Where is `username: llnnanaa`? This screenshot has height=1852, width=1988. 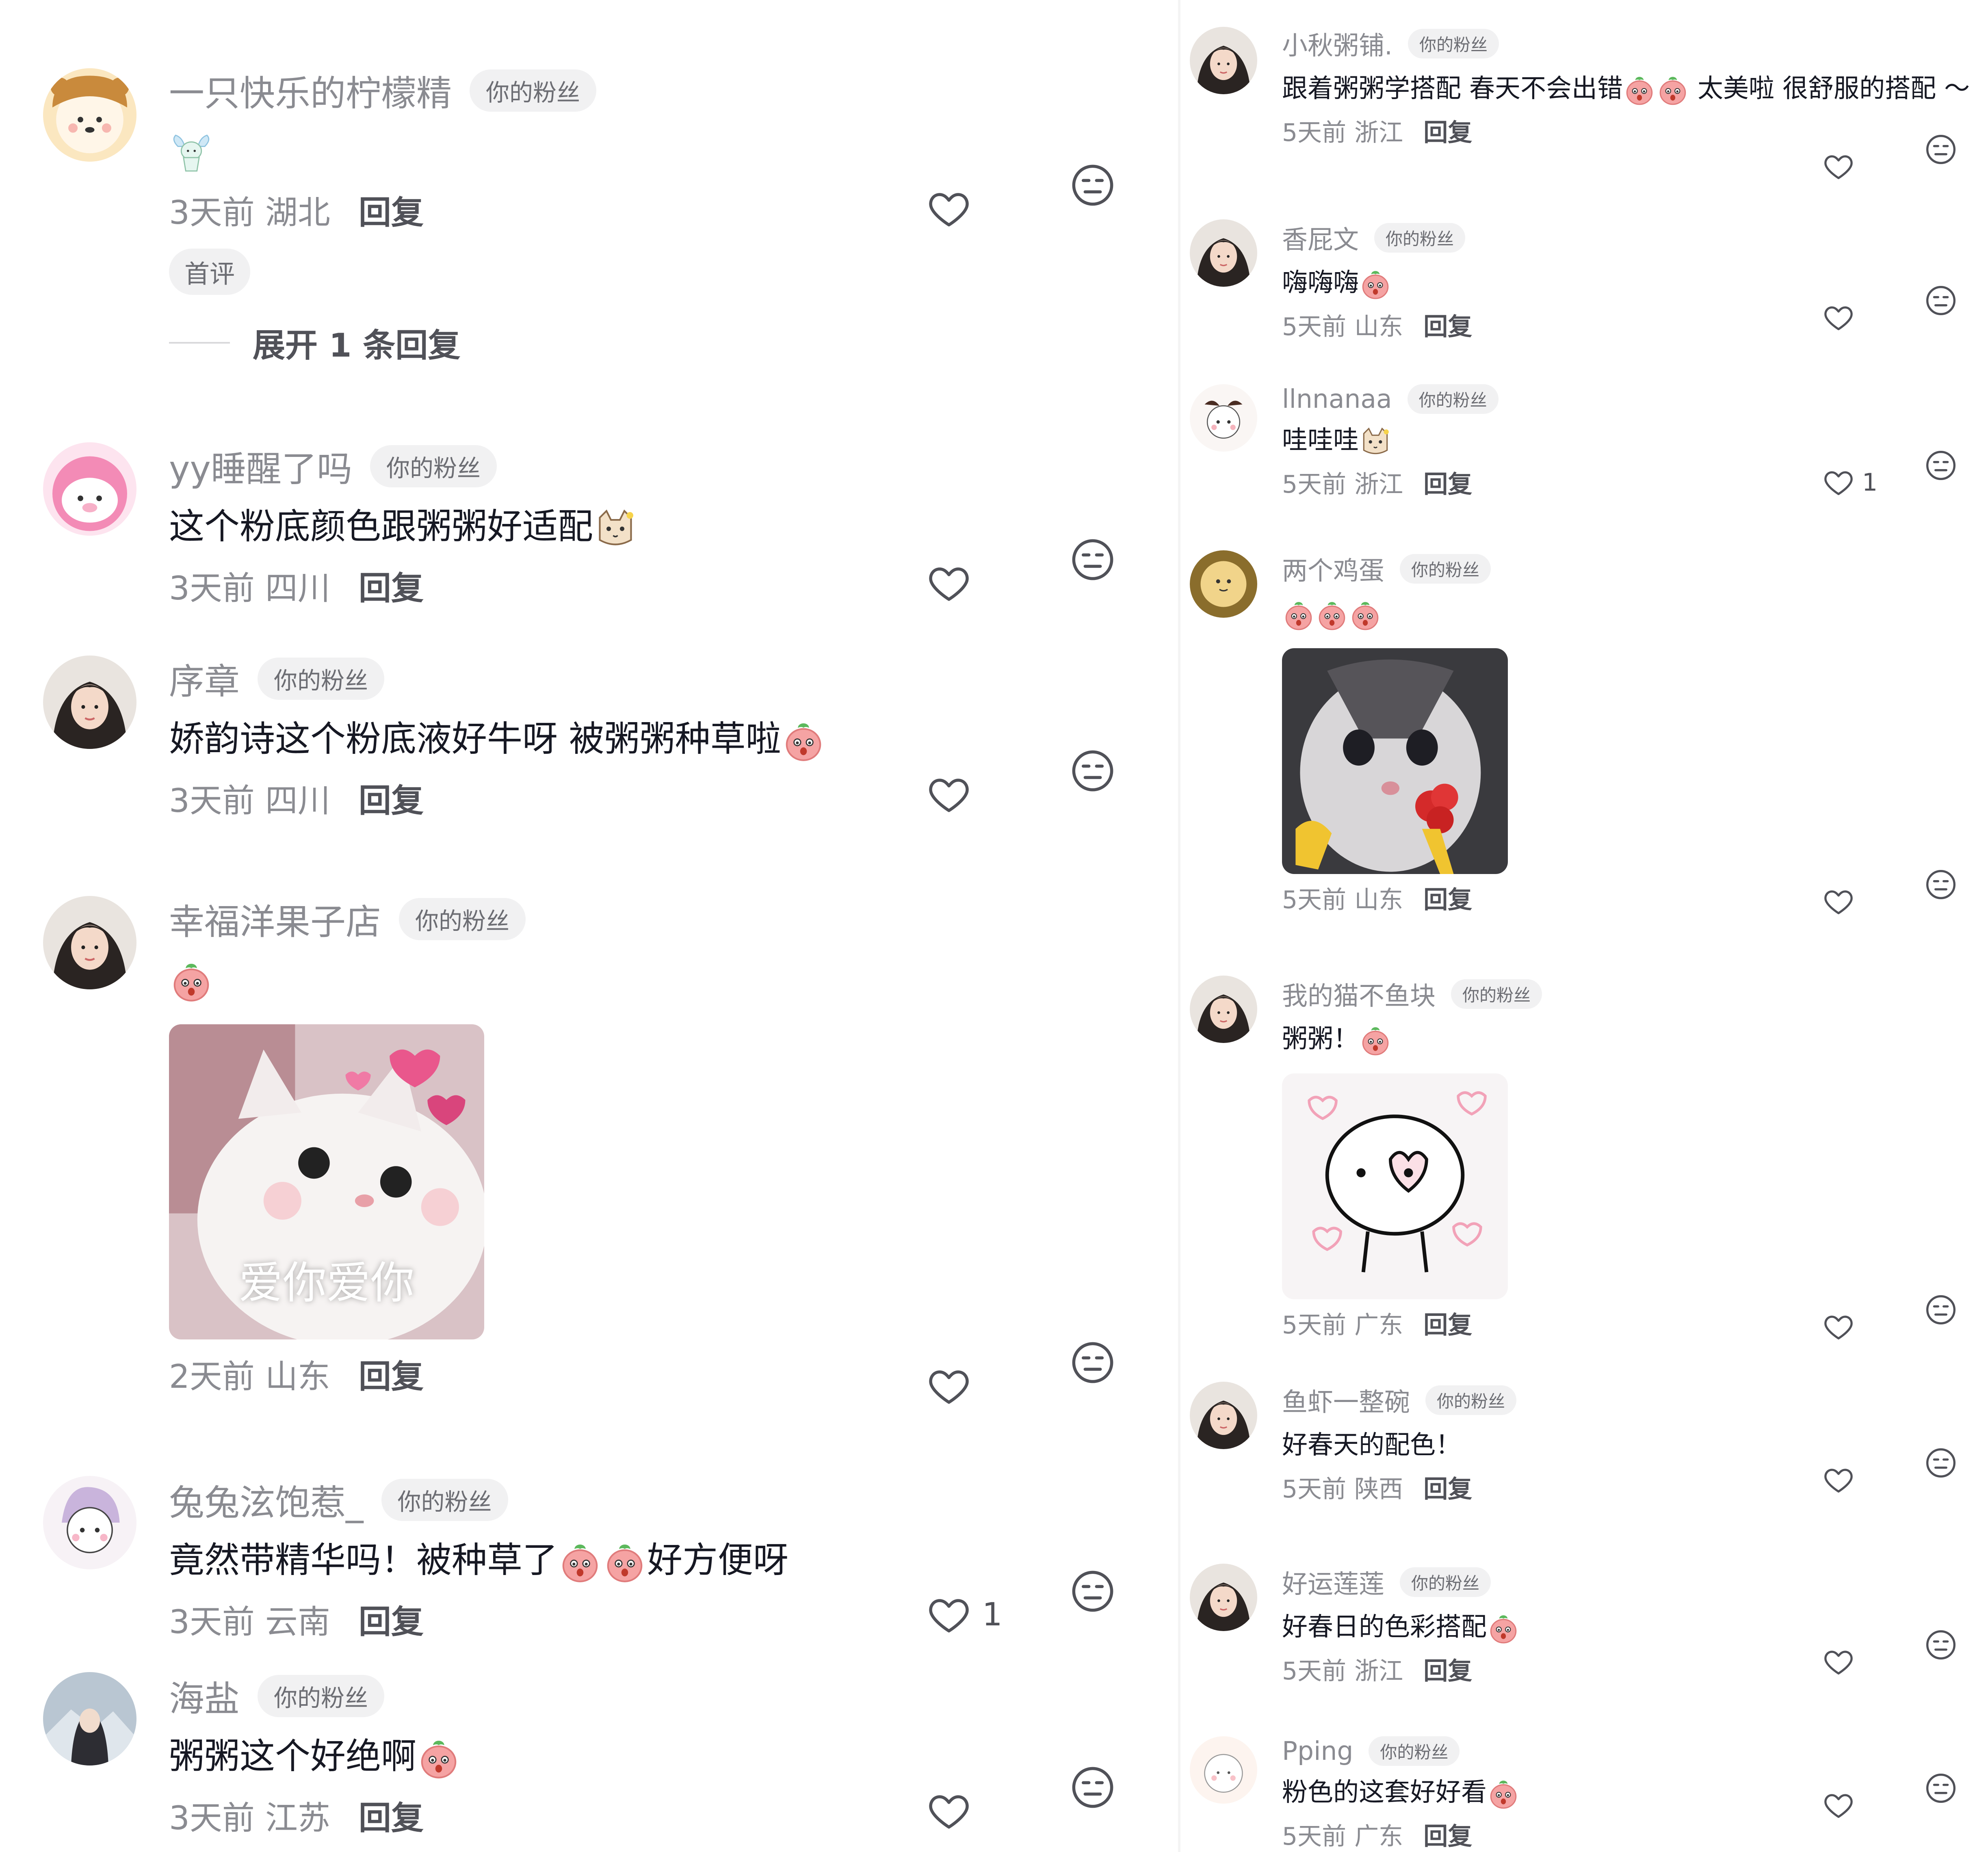
username: llnnanaa is located at coordinates (1337, 399).